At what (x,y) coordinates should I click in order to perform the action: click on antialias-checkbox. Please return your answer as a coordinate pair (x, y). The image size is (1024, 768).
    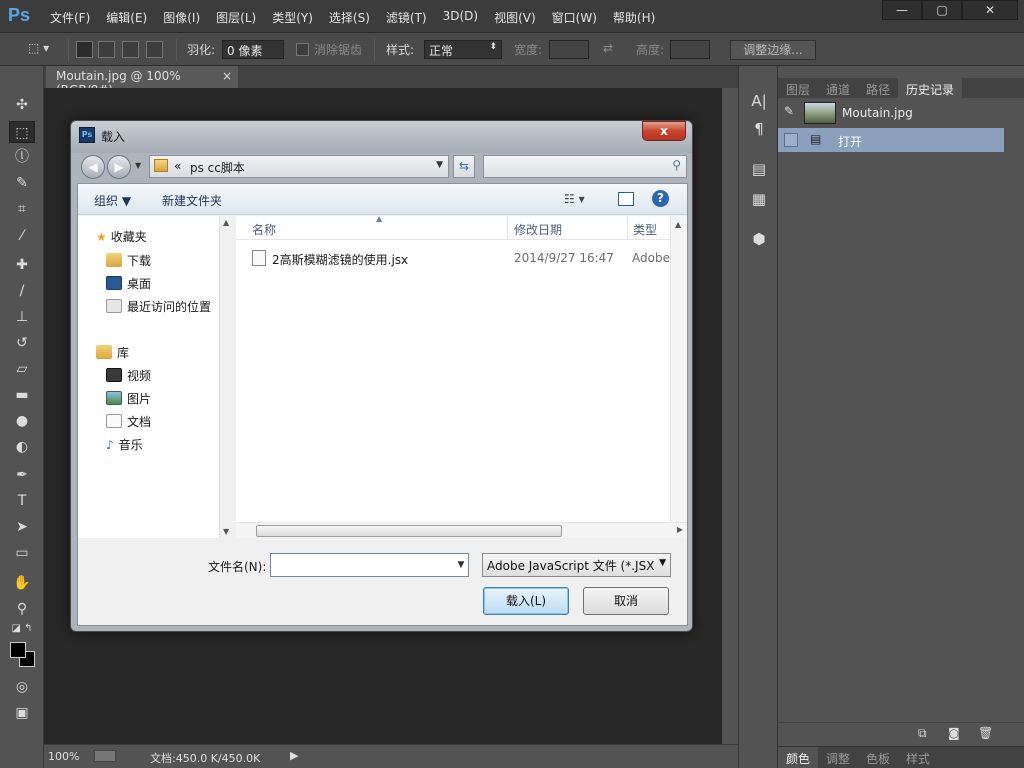
    Looking at the image, I should click on (302, 49).